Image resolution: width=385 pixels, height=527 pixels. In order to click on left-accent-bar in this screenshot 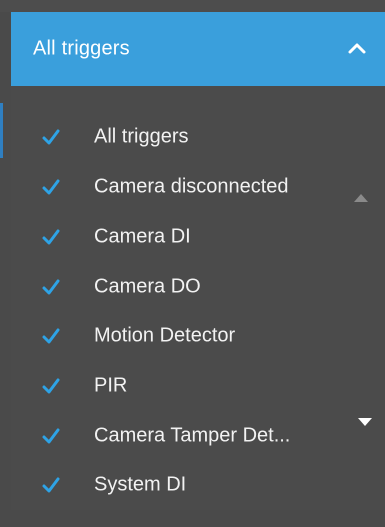, I will do `click(1, 130)`.